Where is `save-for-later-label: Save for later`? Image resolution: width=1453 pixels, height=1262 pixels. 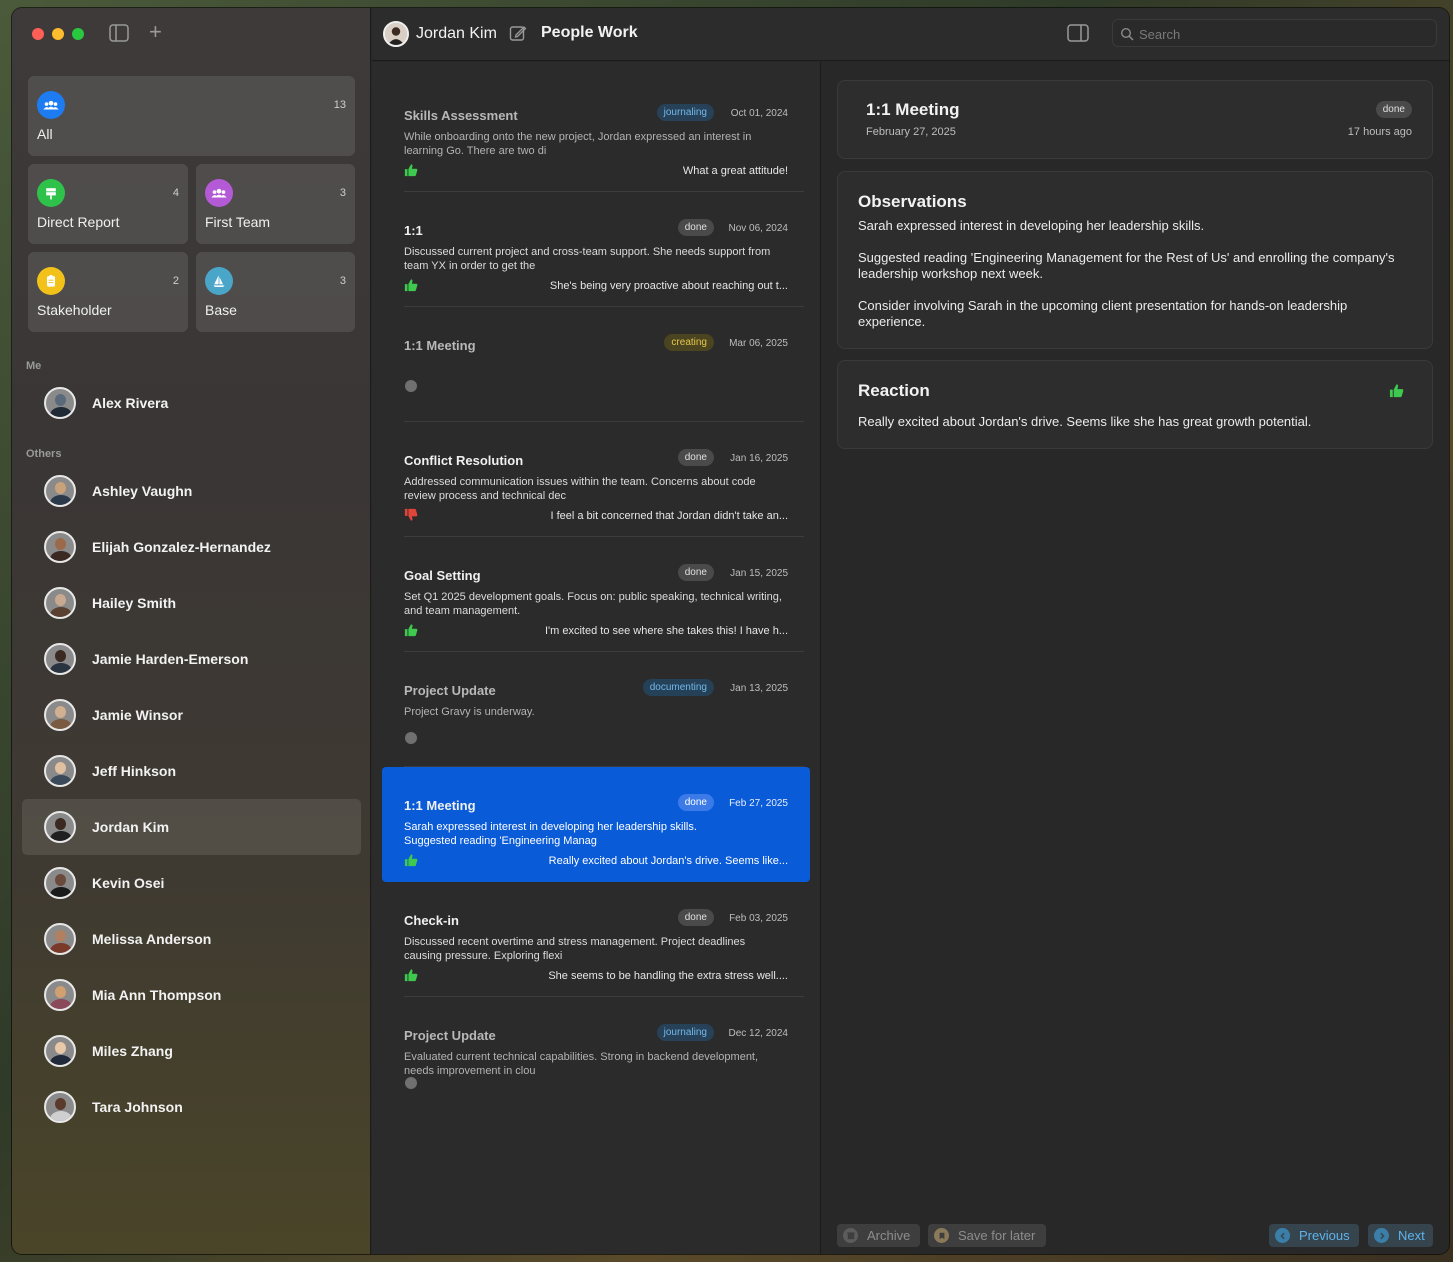 save-for-later-label: Save for later is located at coordinates (997, 1235).